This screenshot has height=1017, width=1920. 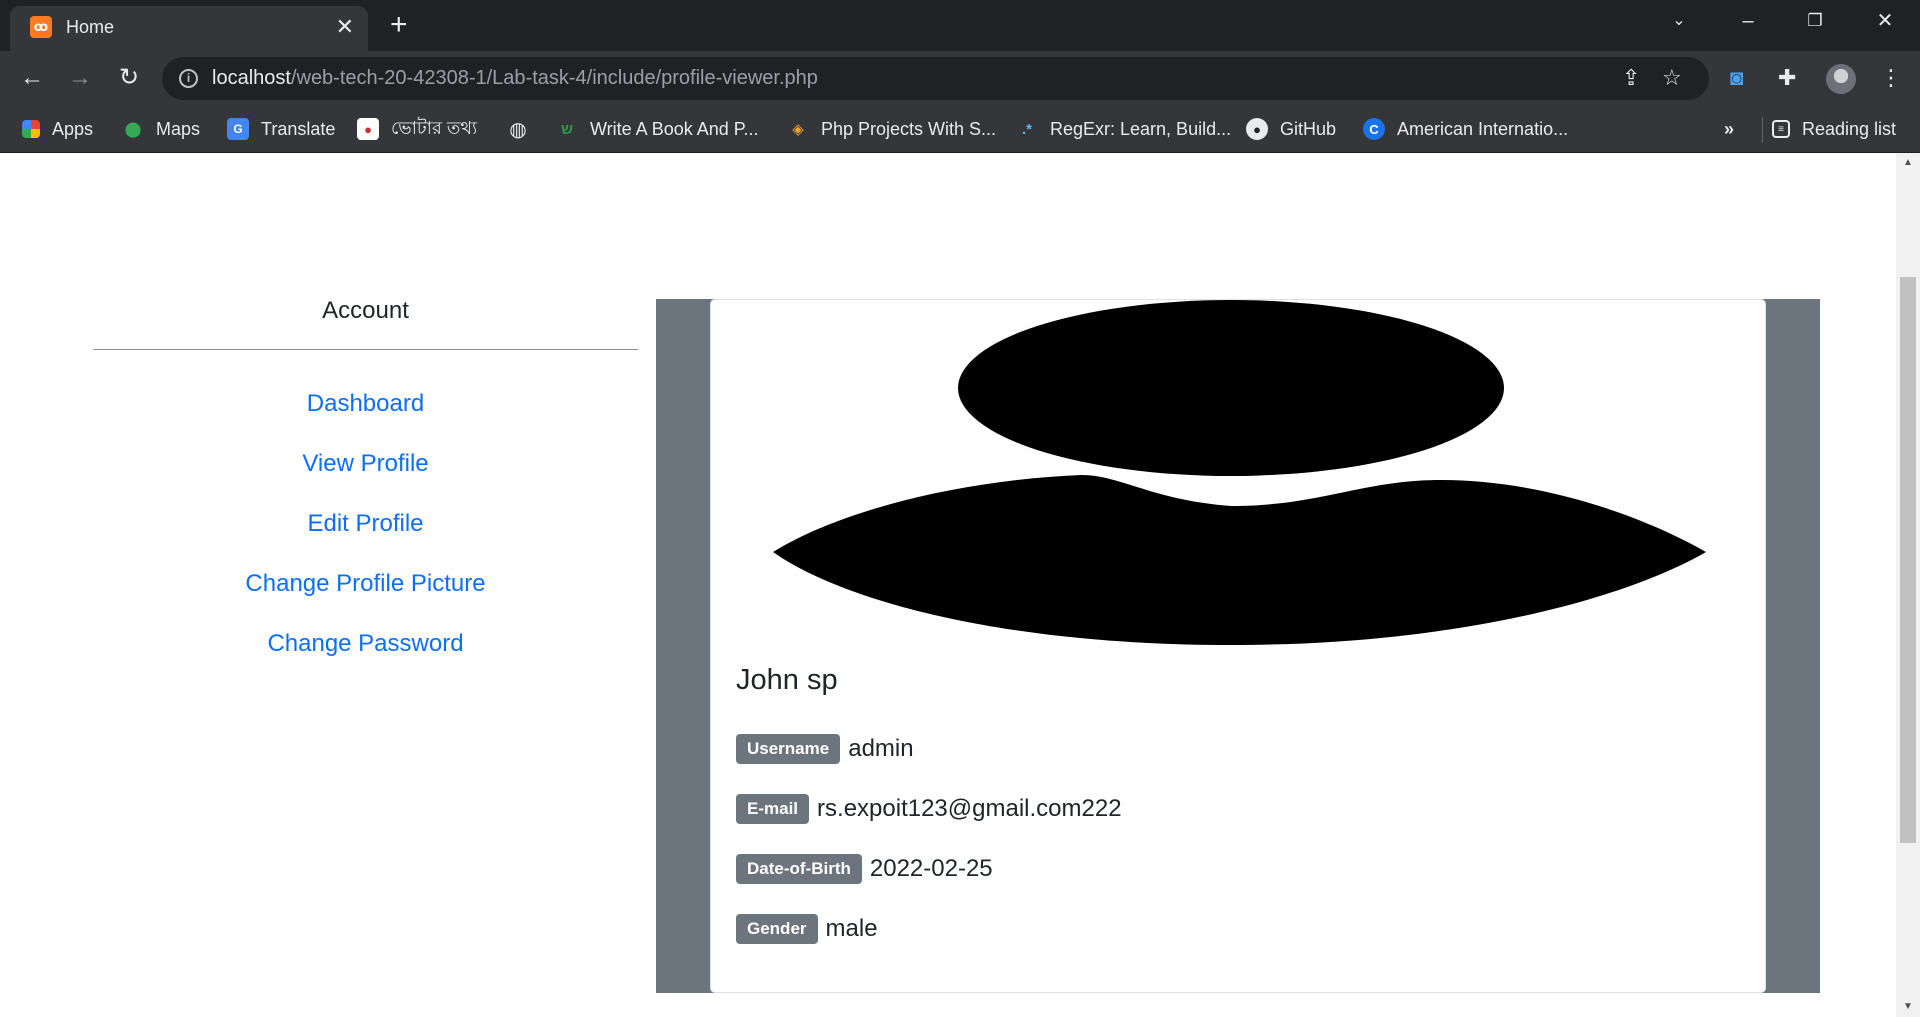 I want to click on regexr-icon: .*, so click(x=1026, y=129).